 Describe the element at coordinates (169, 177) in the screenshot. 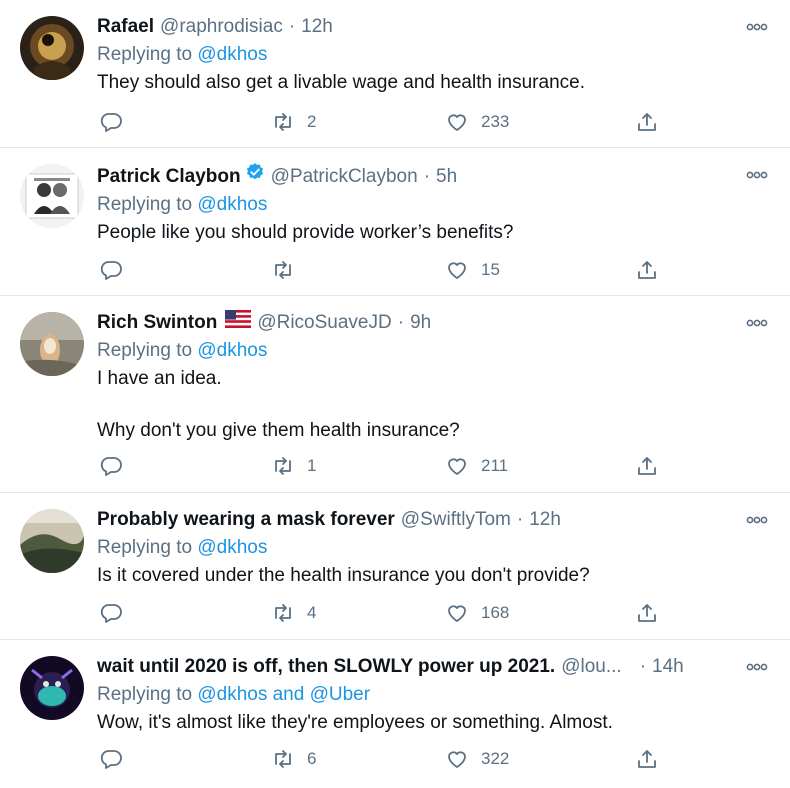

I see `display-name: Patrick Claybon` at that location.